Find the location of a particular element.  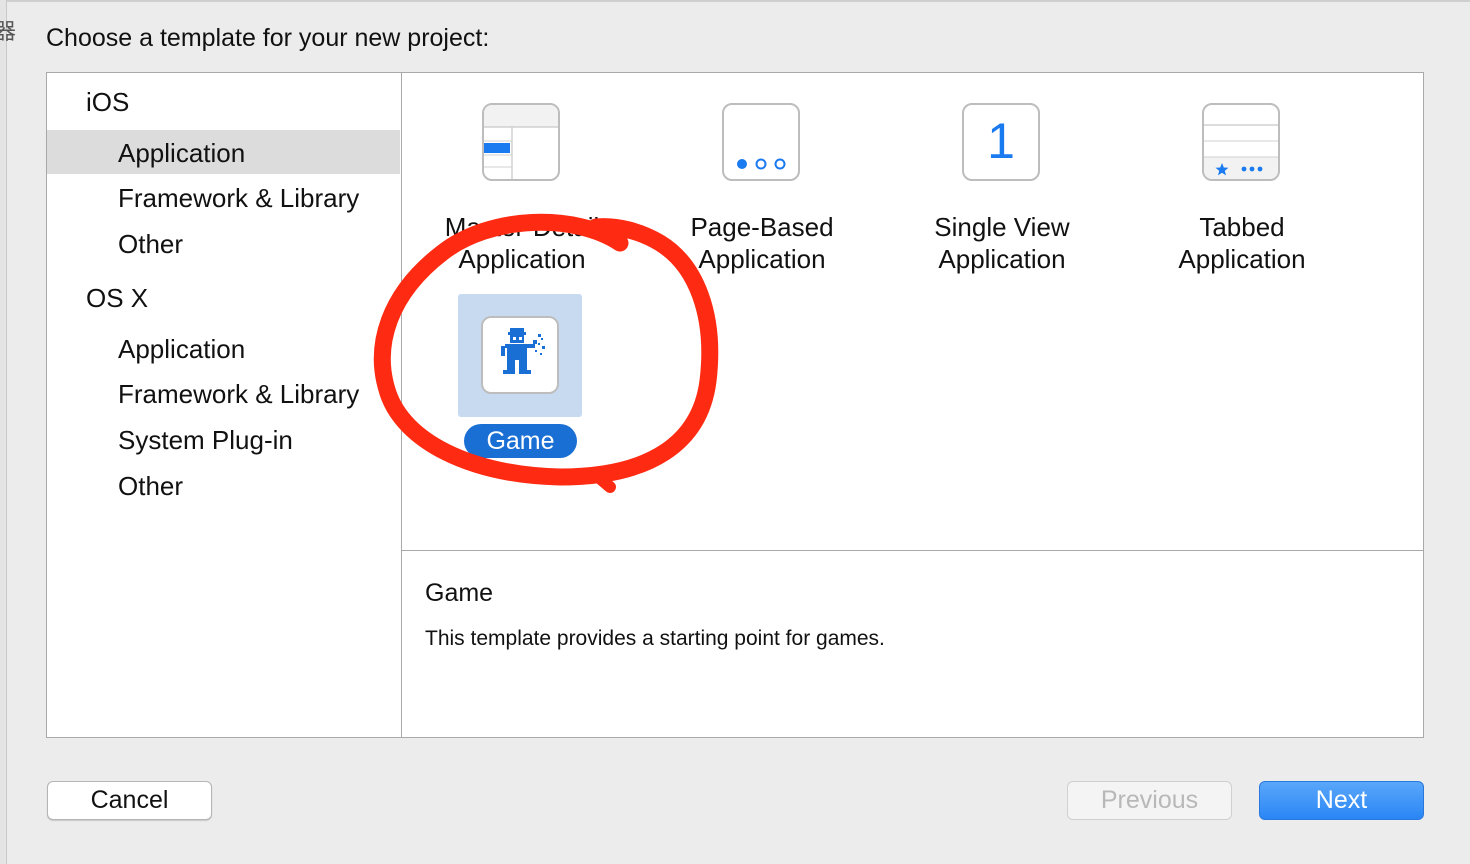

description-divider is located at coordinates (912, 550).